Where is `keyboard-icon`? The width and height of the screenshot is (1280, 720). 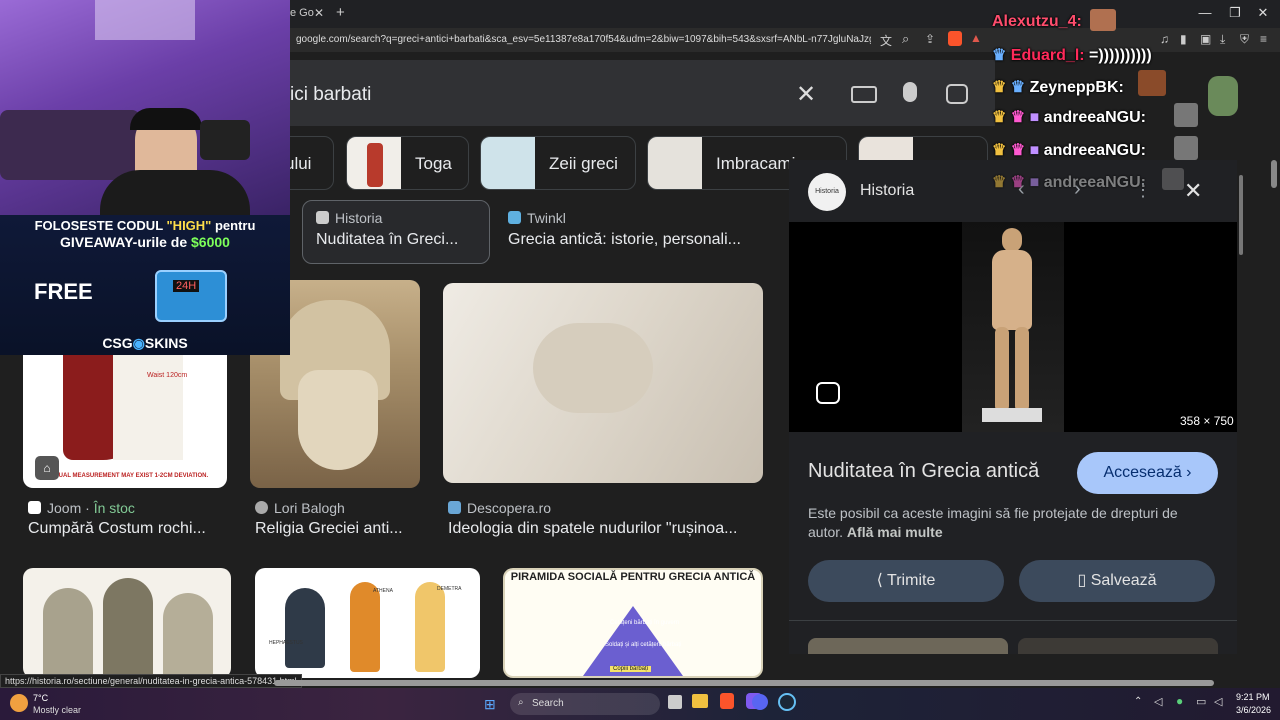 keyboard-icon is located at coordinates (864, 94).